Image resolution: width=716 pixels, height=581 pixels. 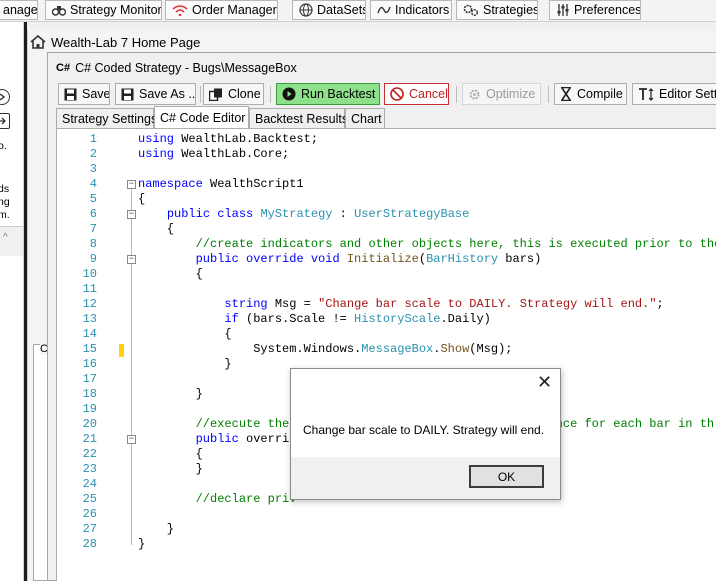 What do you see at coordinates (5, 237) in the screenshot?
I see `chevron-up-icon: ^` at bounding box center [5, 237].